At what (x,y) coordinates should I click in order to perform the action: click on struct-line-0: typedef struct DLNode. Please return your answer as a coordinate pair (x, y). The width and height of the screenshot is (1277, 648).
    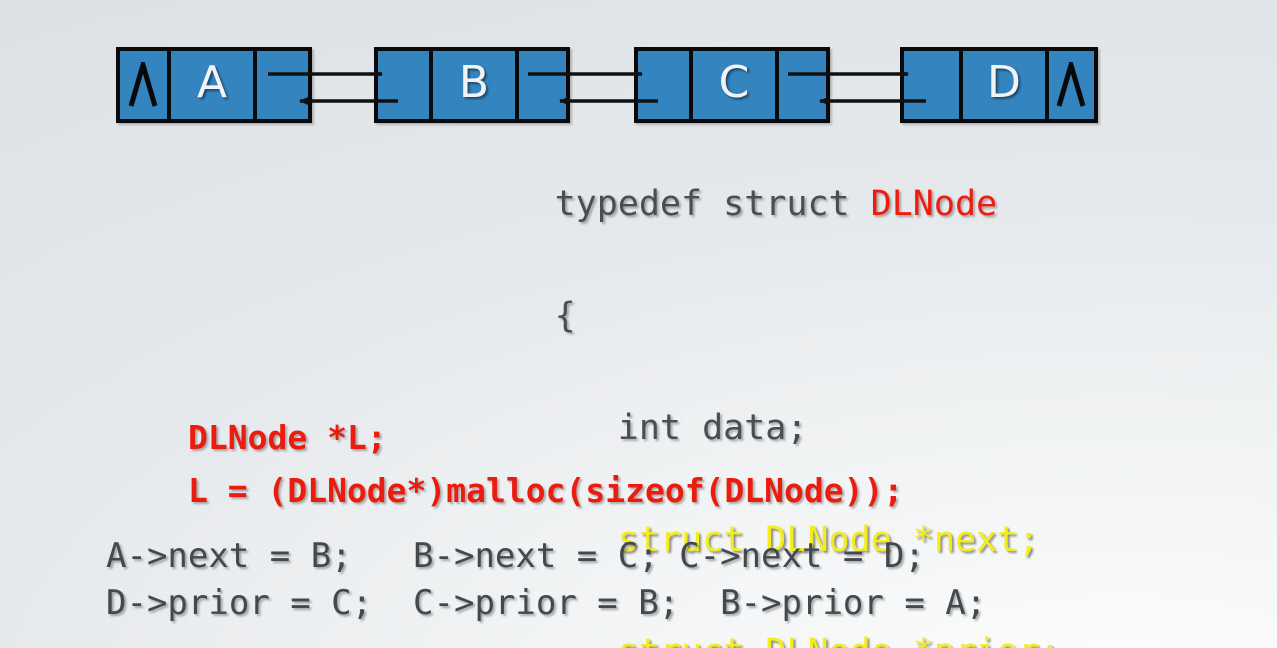
    Looking at the image, I should click on (723, 204).